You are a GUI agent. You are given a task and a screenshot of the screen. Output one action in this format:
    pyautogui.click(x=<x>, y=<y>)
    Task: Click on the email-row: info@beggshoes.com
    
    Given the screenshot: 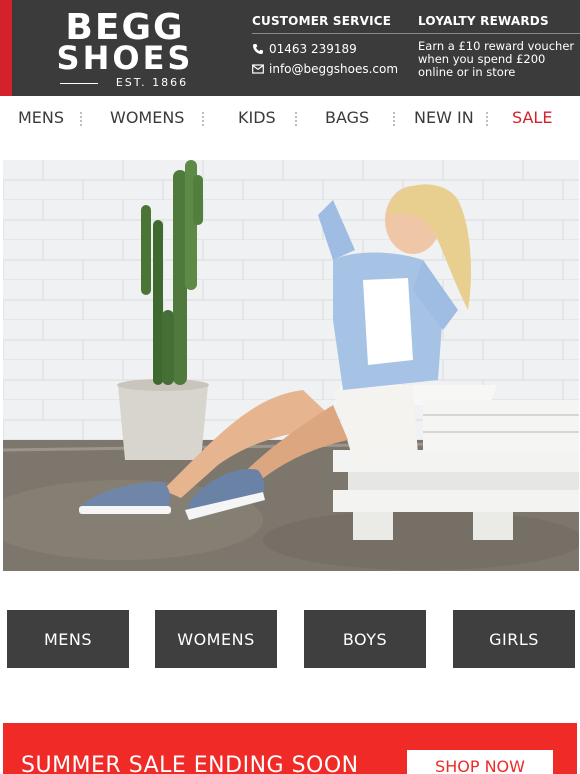 What is the action you would take?
    pyautogui.click(x=327, y=69)
    